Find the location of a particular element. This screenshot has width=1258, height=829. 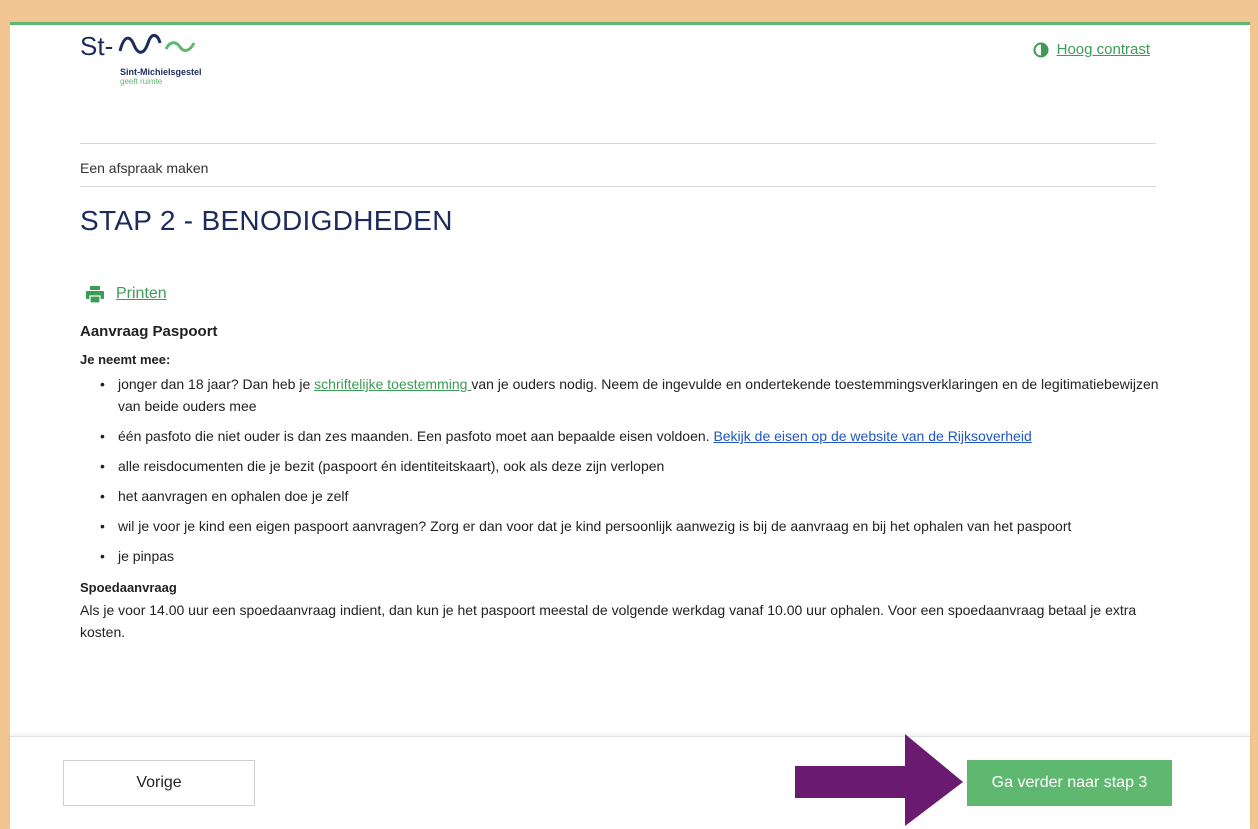

page-title: STAP 2 - BENODIGDHEDEN is located at coordinates (266, 220).